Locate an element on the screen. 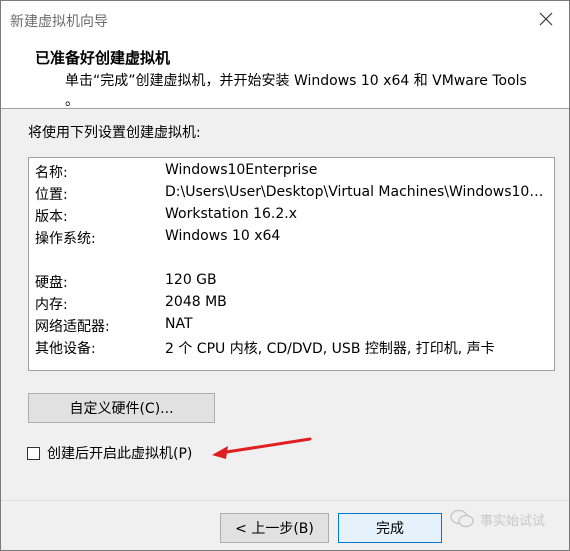 The image size is (570, 551). summary-key: 版本: is located at coordinates (51, 217).